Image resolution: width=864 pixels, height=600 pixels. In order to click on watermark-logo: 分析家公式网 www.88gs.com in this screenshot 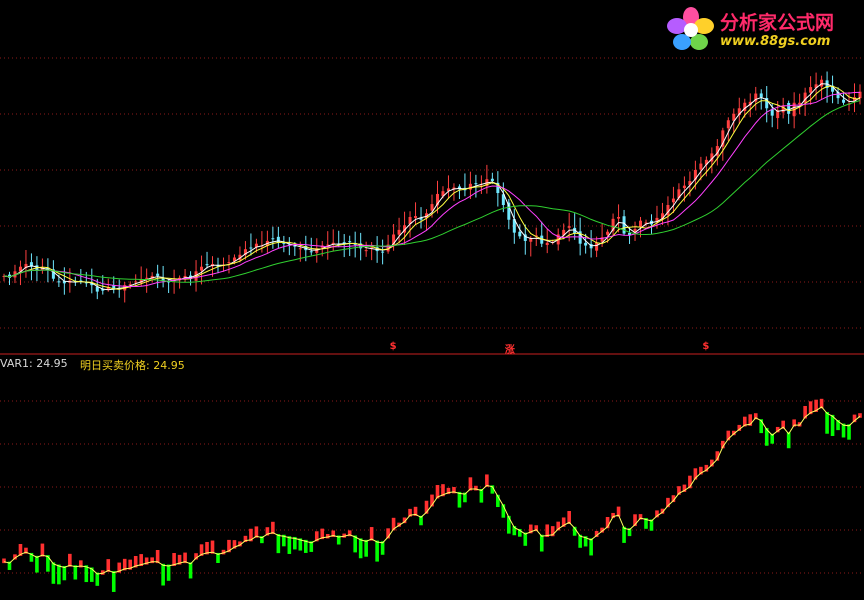, I will do `click(763, 30)`.